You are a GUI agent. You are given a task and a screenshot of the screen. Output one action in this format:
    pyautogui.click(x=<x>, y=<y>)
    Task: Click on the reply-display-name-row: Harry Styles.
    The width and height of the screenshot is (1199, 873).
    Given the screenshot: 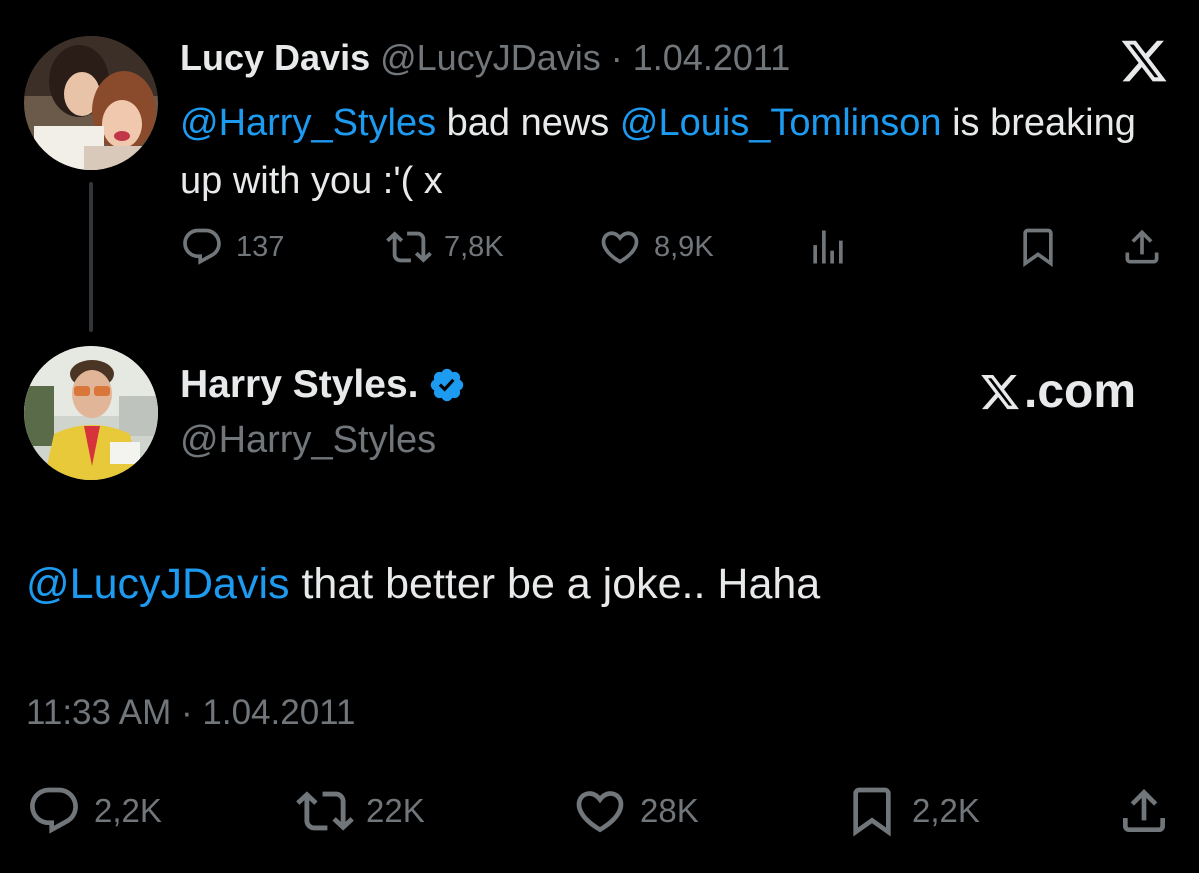 What is the action you would take?
    pyautogui.click(x=323, y=385)
    